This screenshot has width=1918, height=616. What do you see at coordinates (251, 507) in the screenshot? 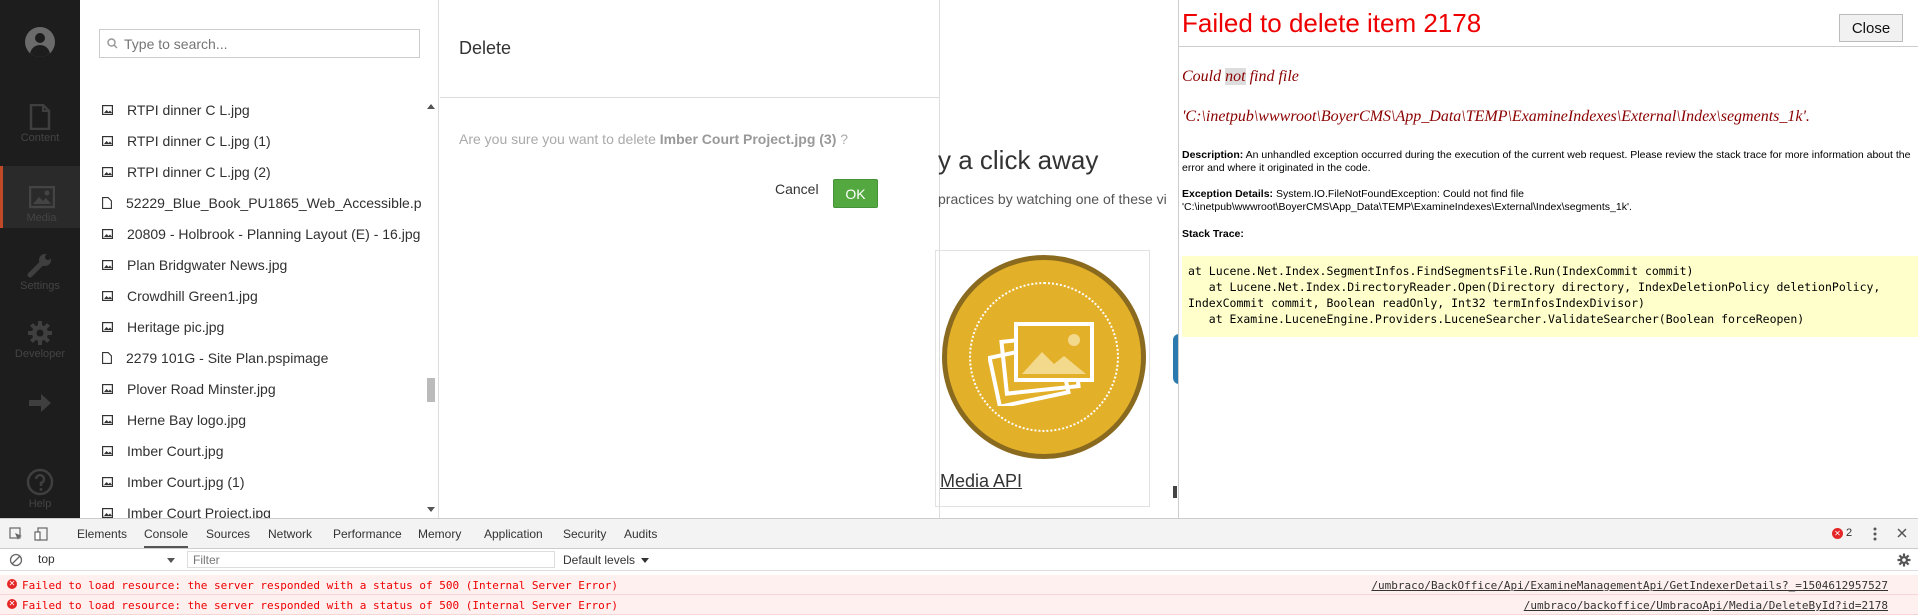
I see `tree-item: Imber Court Project.jpg` at bounding box center [251, 507].